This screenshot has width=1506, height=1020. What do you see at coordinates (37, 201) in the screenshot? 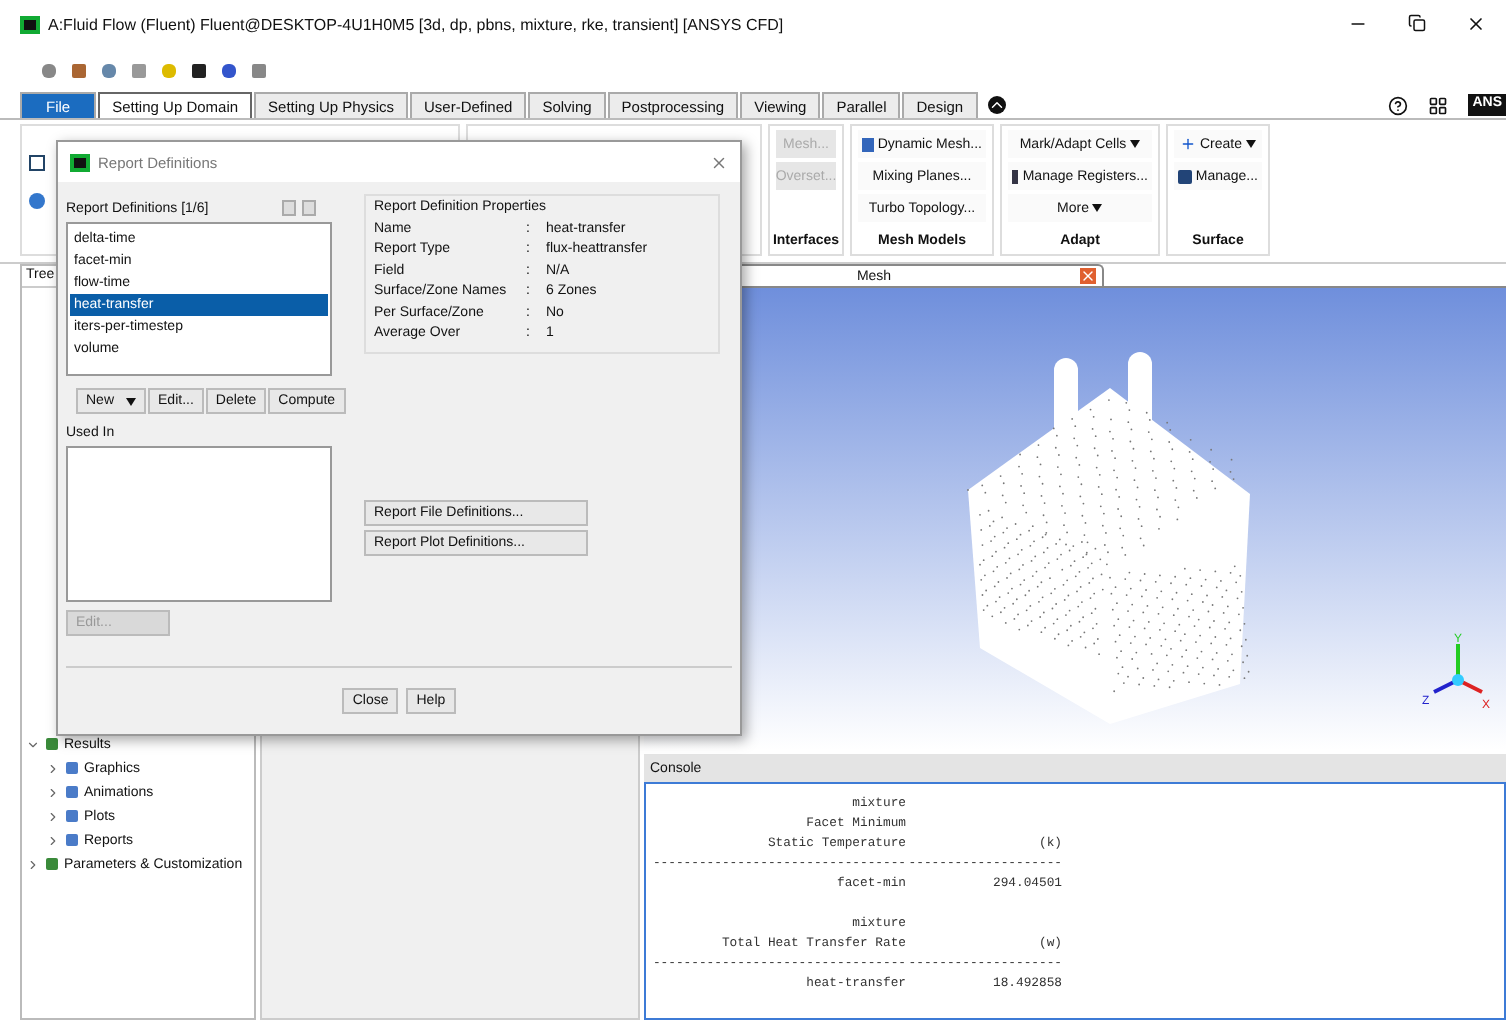
I see `circle-icon` at bounding box center [37, 201].